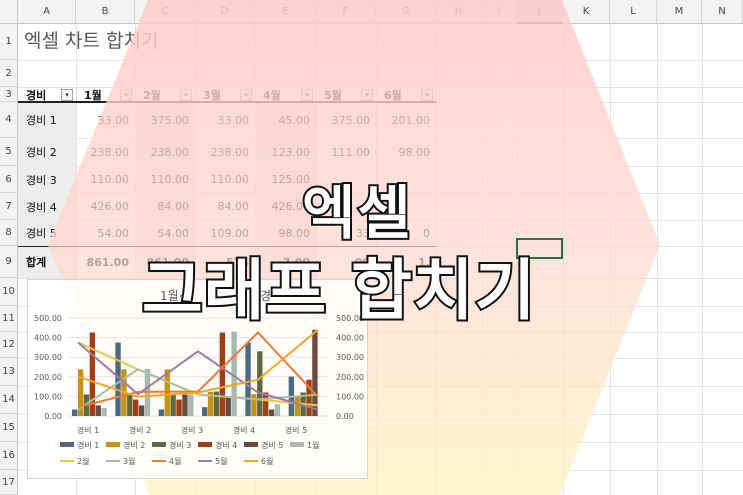 The width and height of the screenshot is (743, 495). I want to click on chart-y-tick-left: 300.00, so click(48, 357).